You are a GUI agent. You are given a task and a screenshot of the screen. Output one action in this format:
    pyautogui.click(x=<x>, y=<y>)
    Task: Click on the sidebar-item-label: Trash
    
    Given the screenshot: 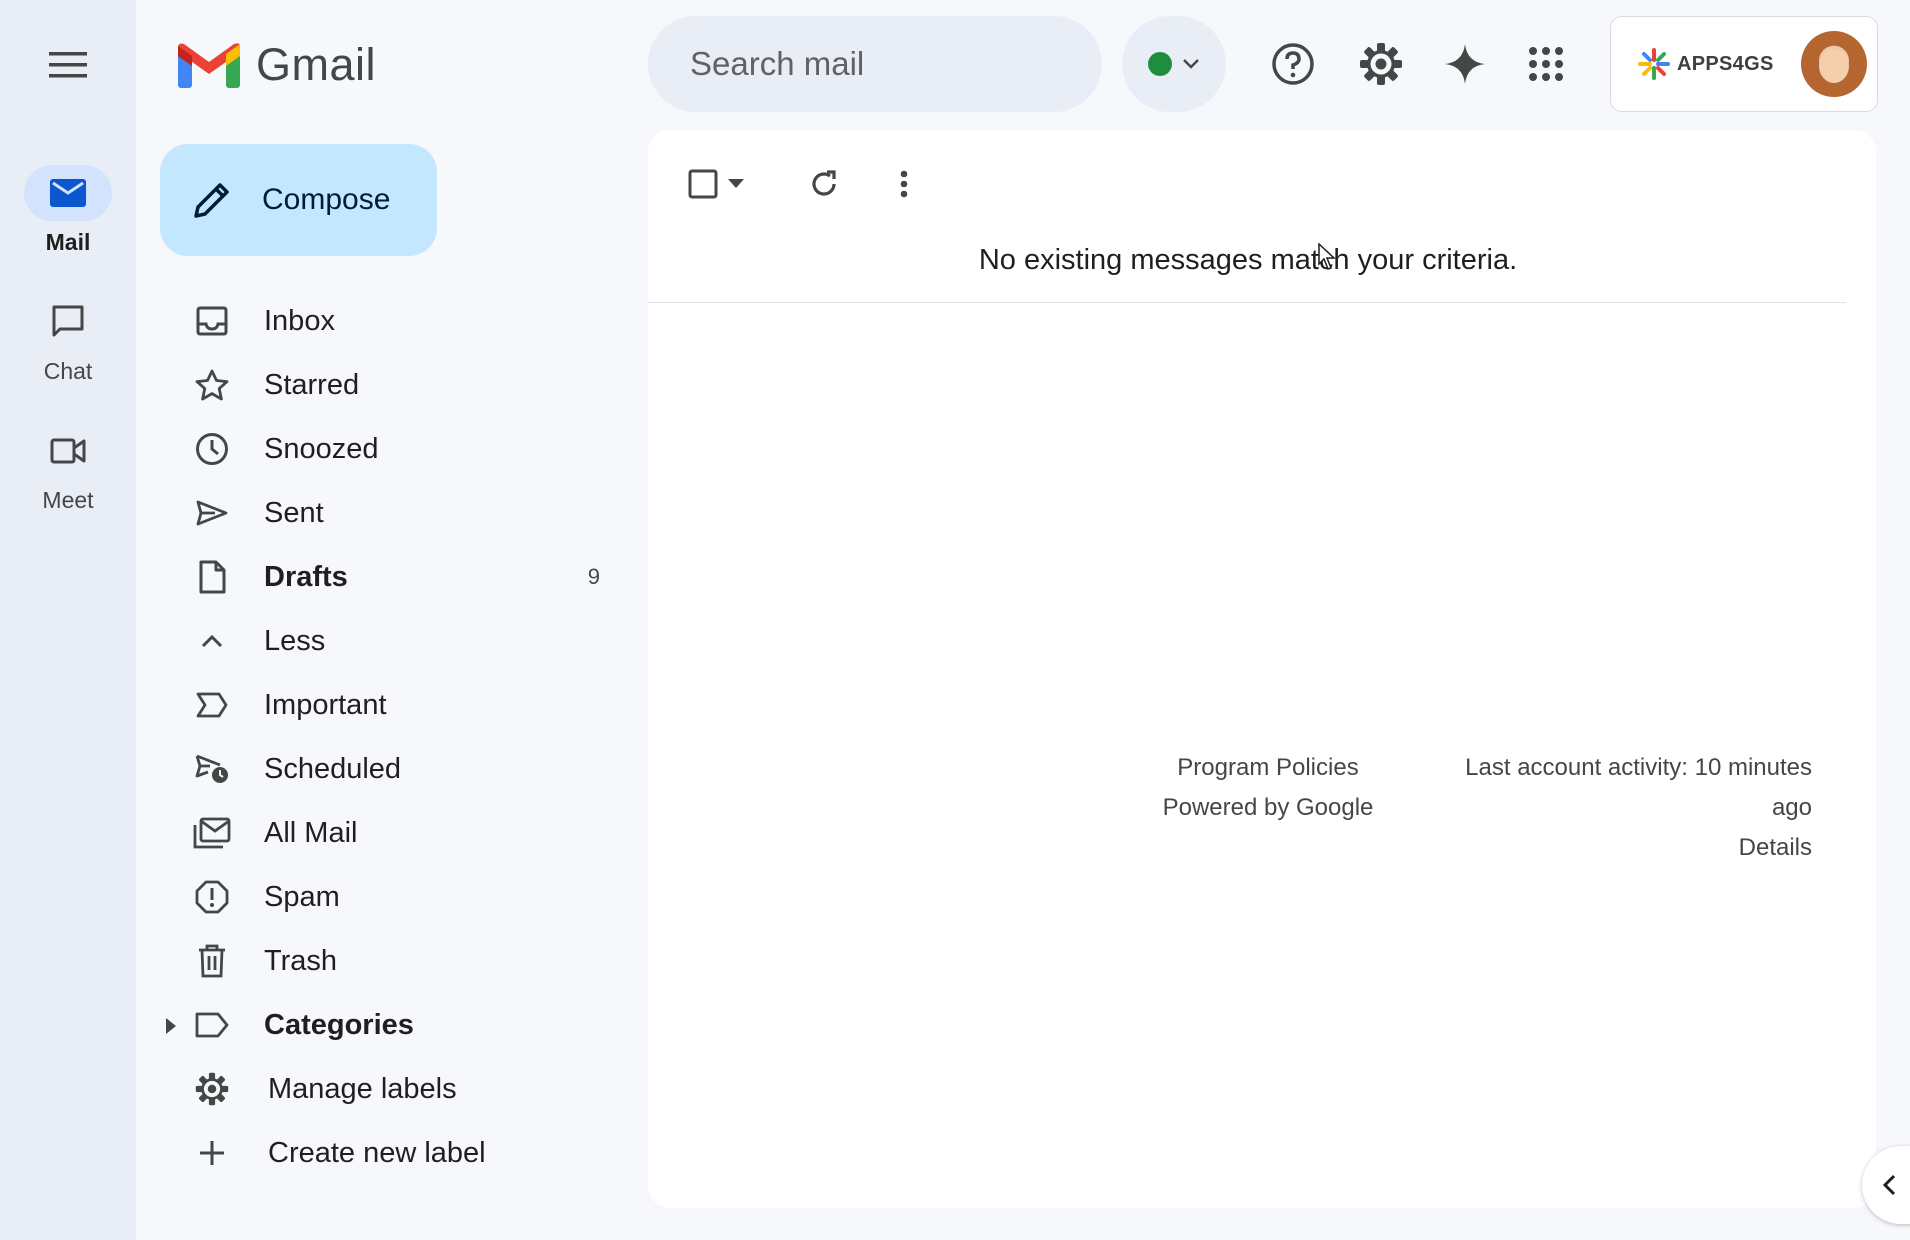 What is the action you would take?
    pyautogui.click(x=301, y=960)
    